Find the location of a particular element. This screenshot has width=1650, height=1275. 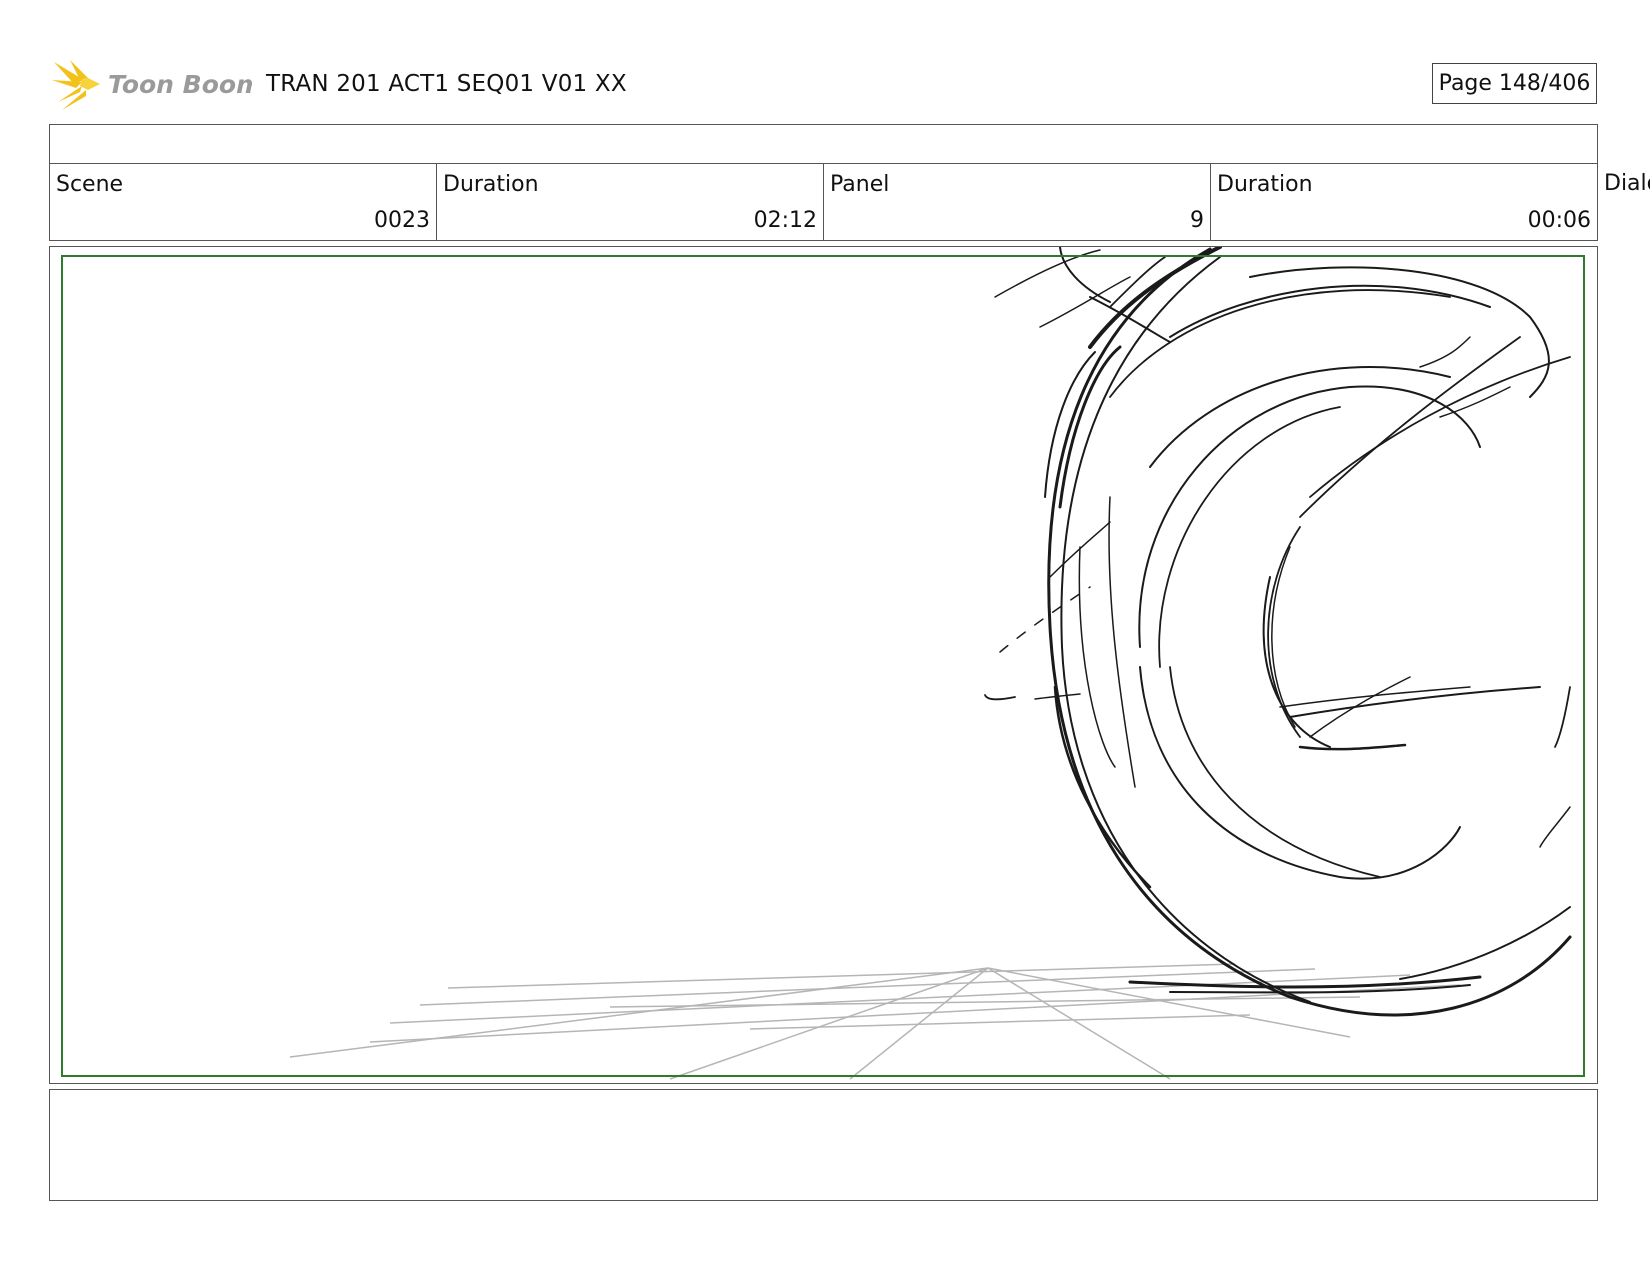

panel-cell: Panel 9 is located at coordinates (1017, 202).